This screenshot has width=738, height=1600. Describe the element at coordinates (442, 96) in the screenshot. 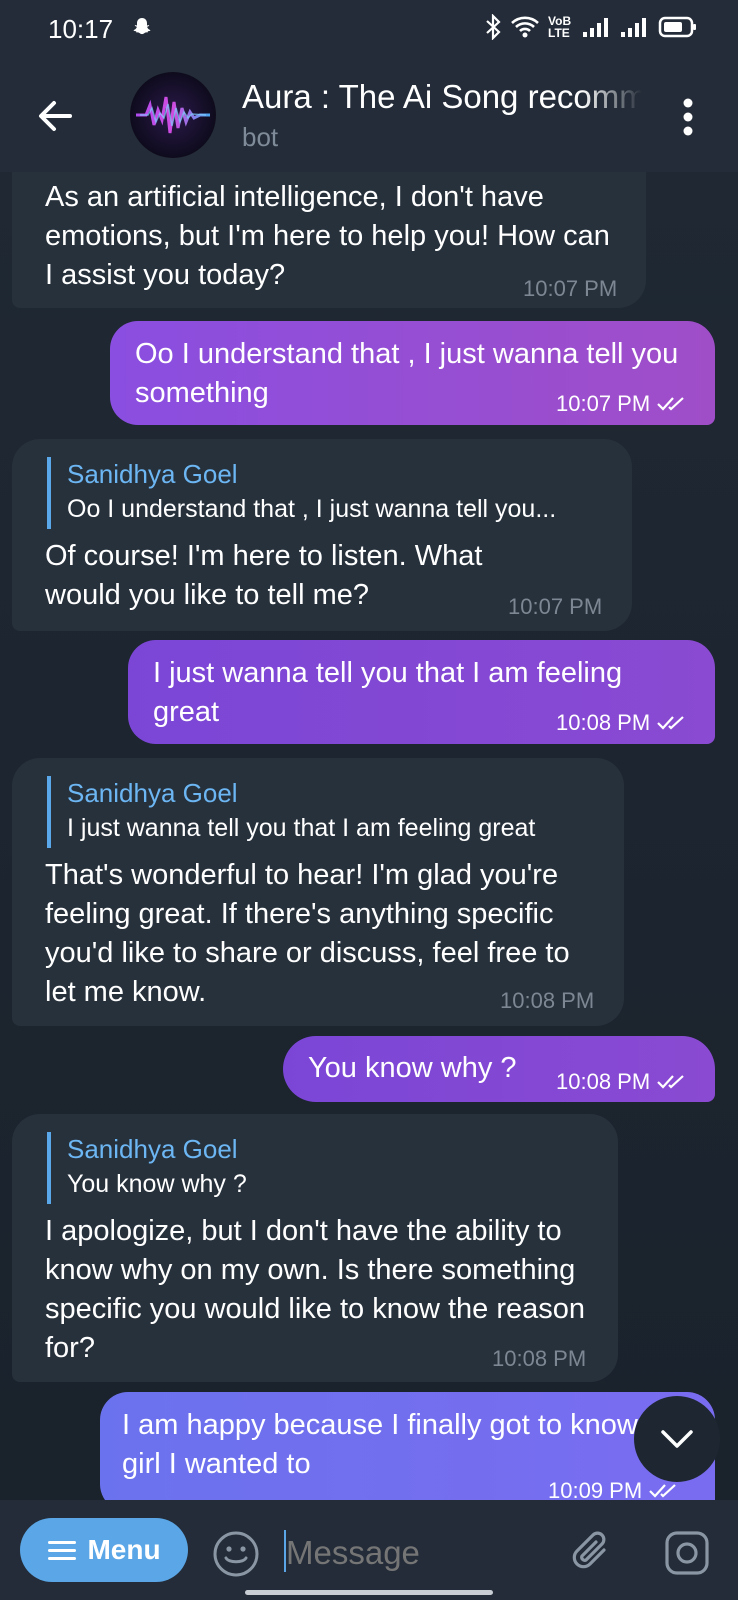

I see `chat-title: Aura : The Ai Song recommender` at that location.